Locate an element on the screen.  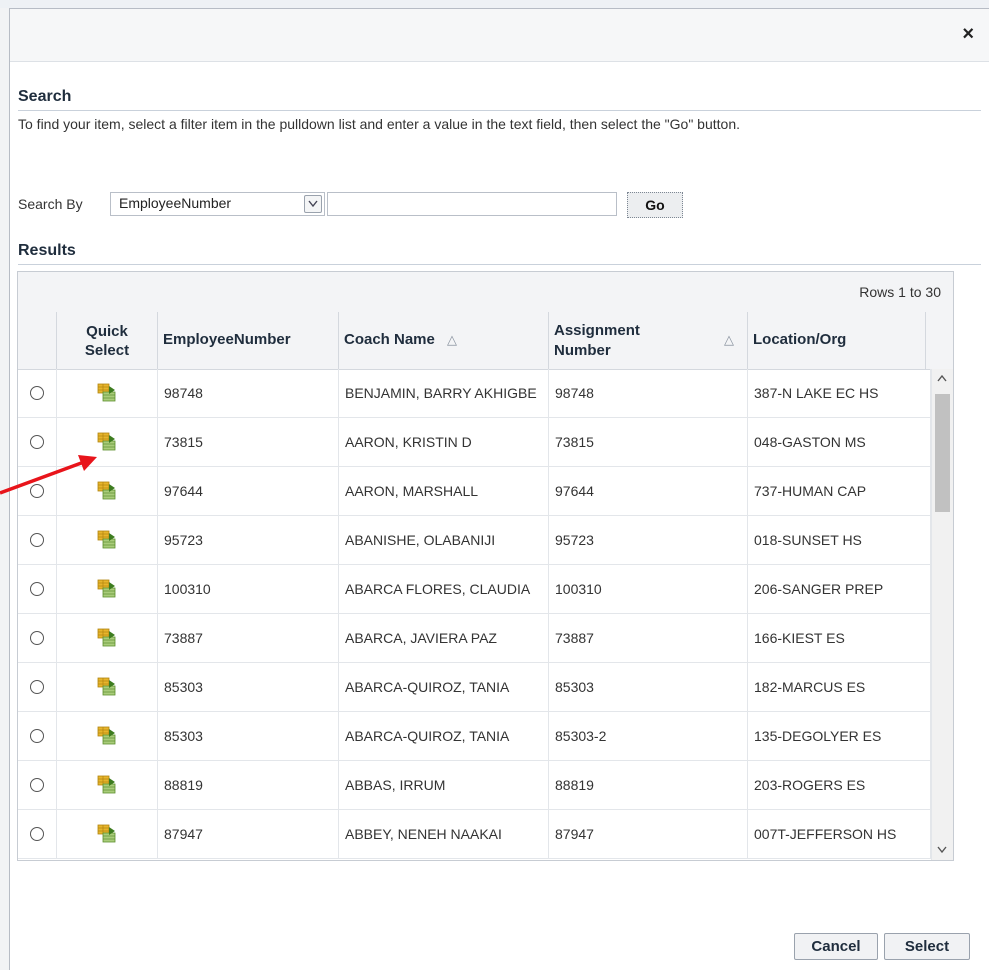
employee-number-cell: 88819 is located at coordinates (248, 785).